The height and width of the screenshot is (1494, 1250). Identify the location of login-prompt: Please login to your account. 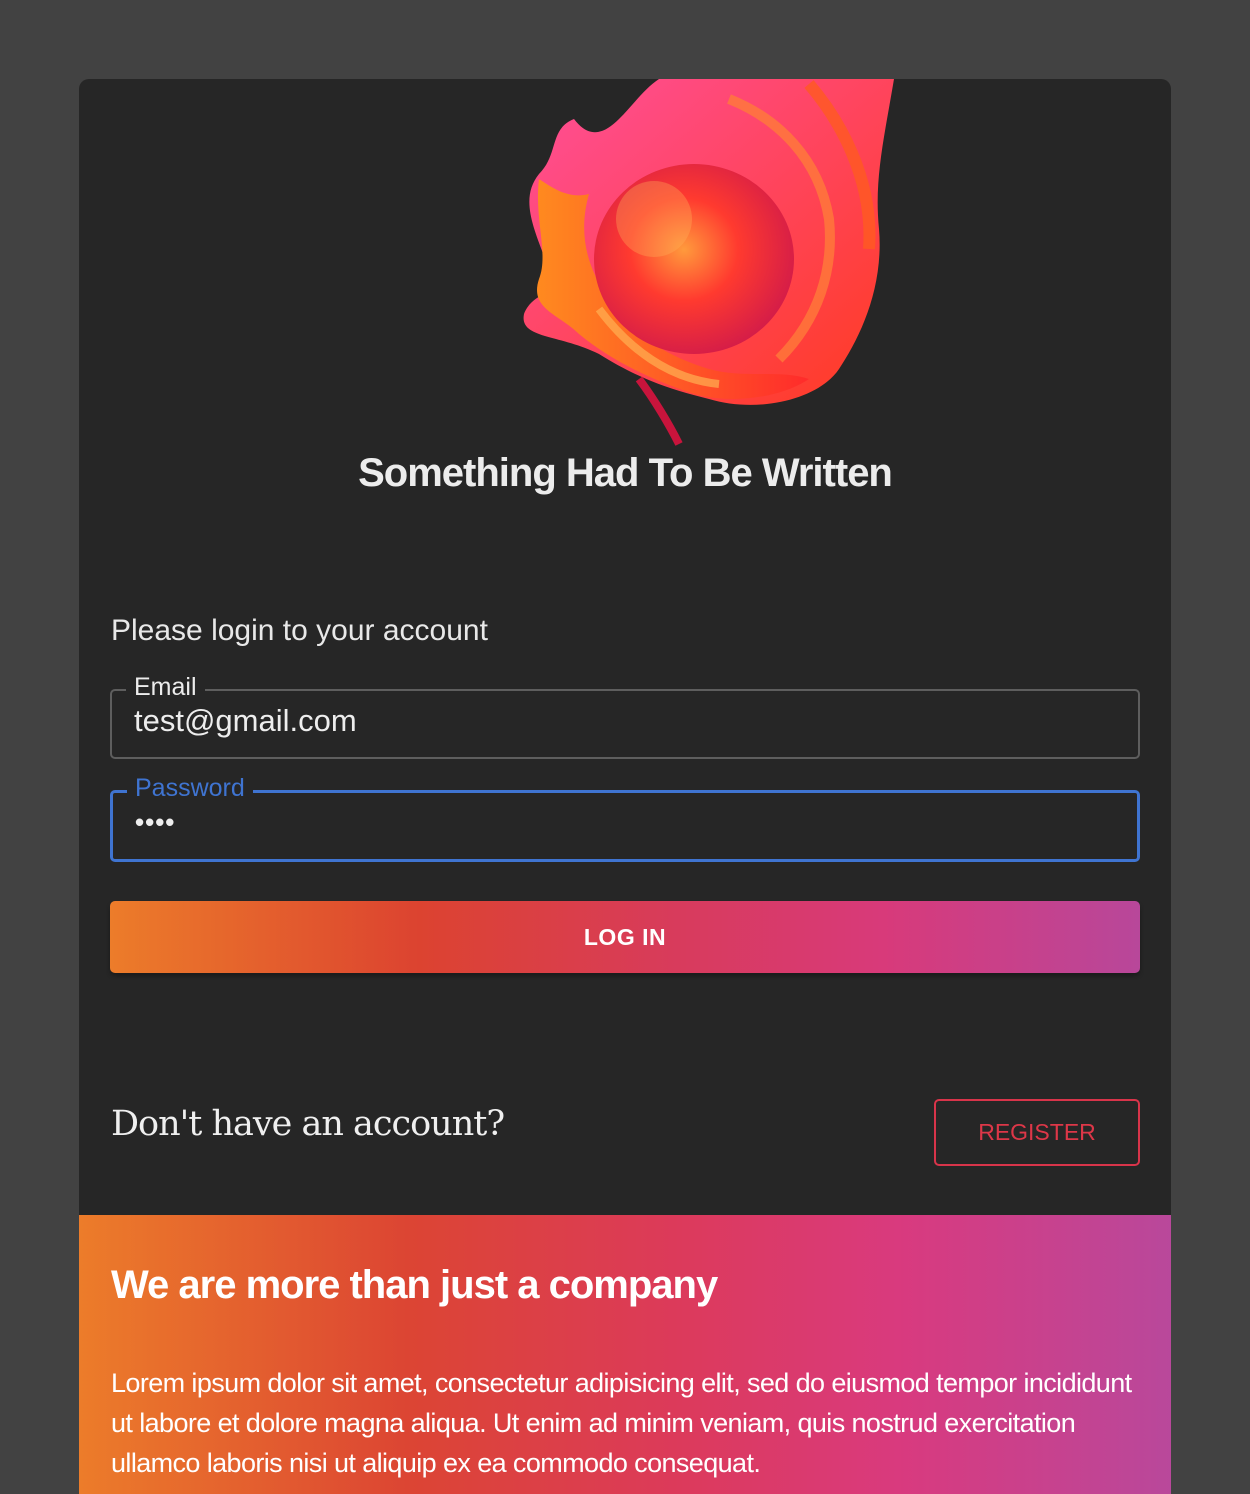
(299, 630).